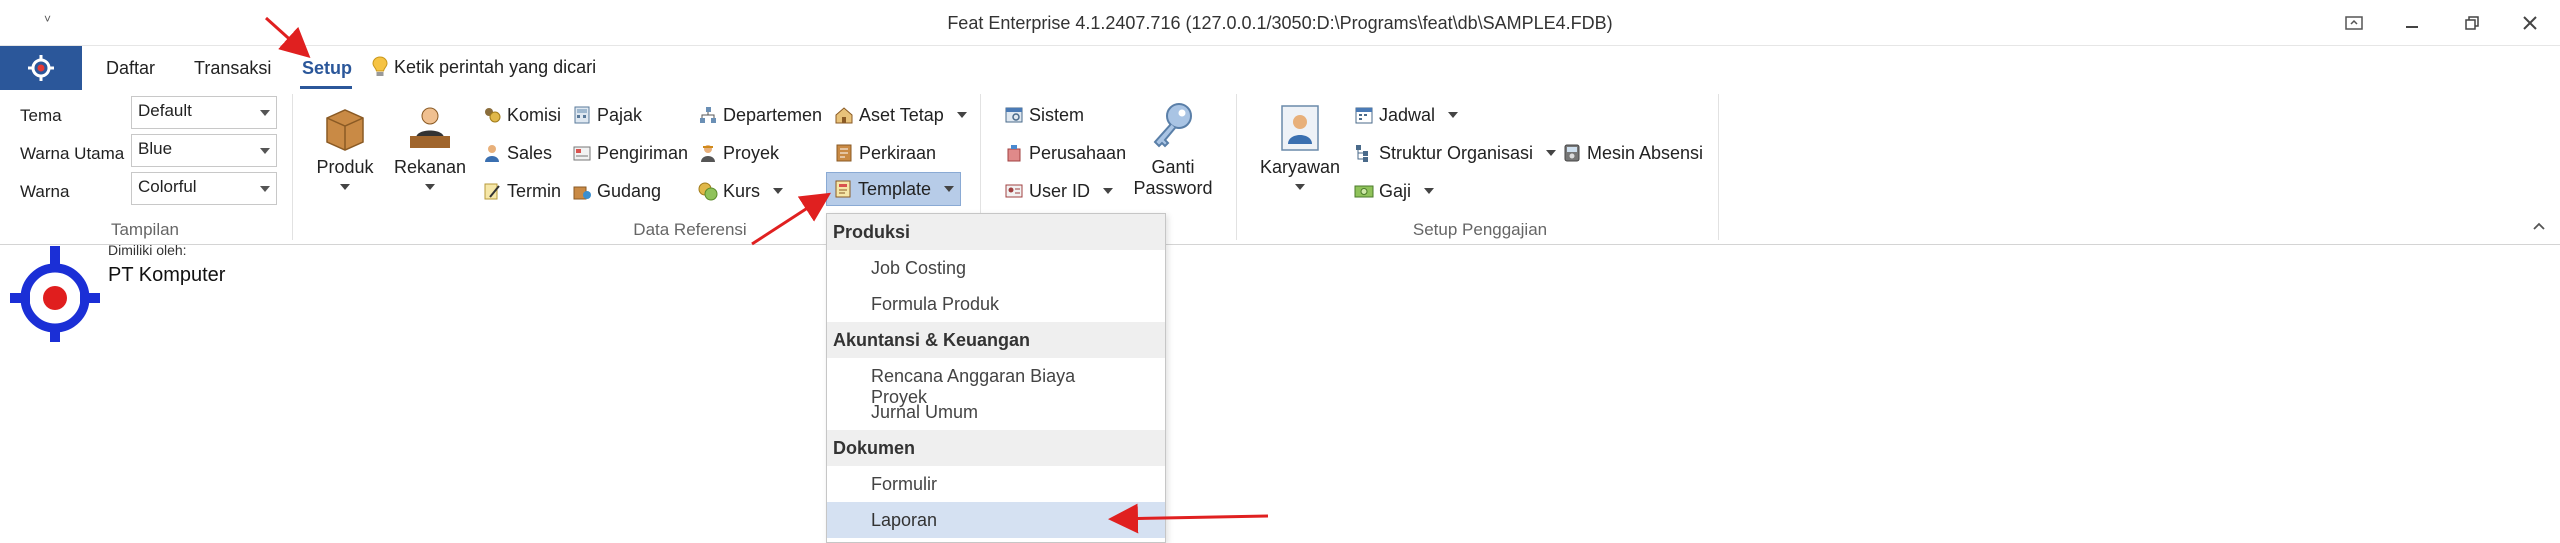 This screenshot has height=543, width=2560. I want to click on produk-button: Produk, so click(345, 147).